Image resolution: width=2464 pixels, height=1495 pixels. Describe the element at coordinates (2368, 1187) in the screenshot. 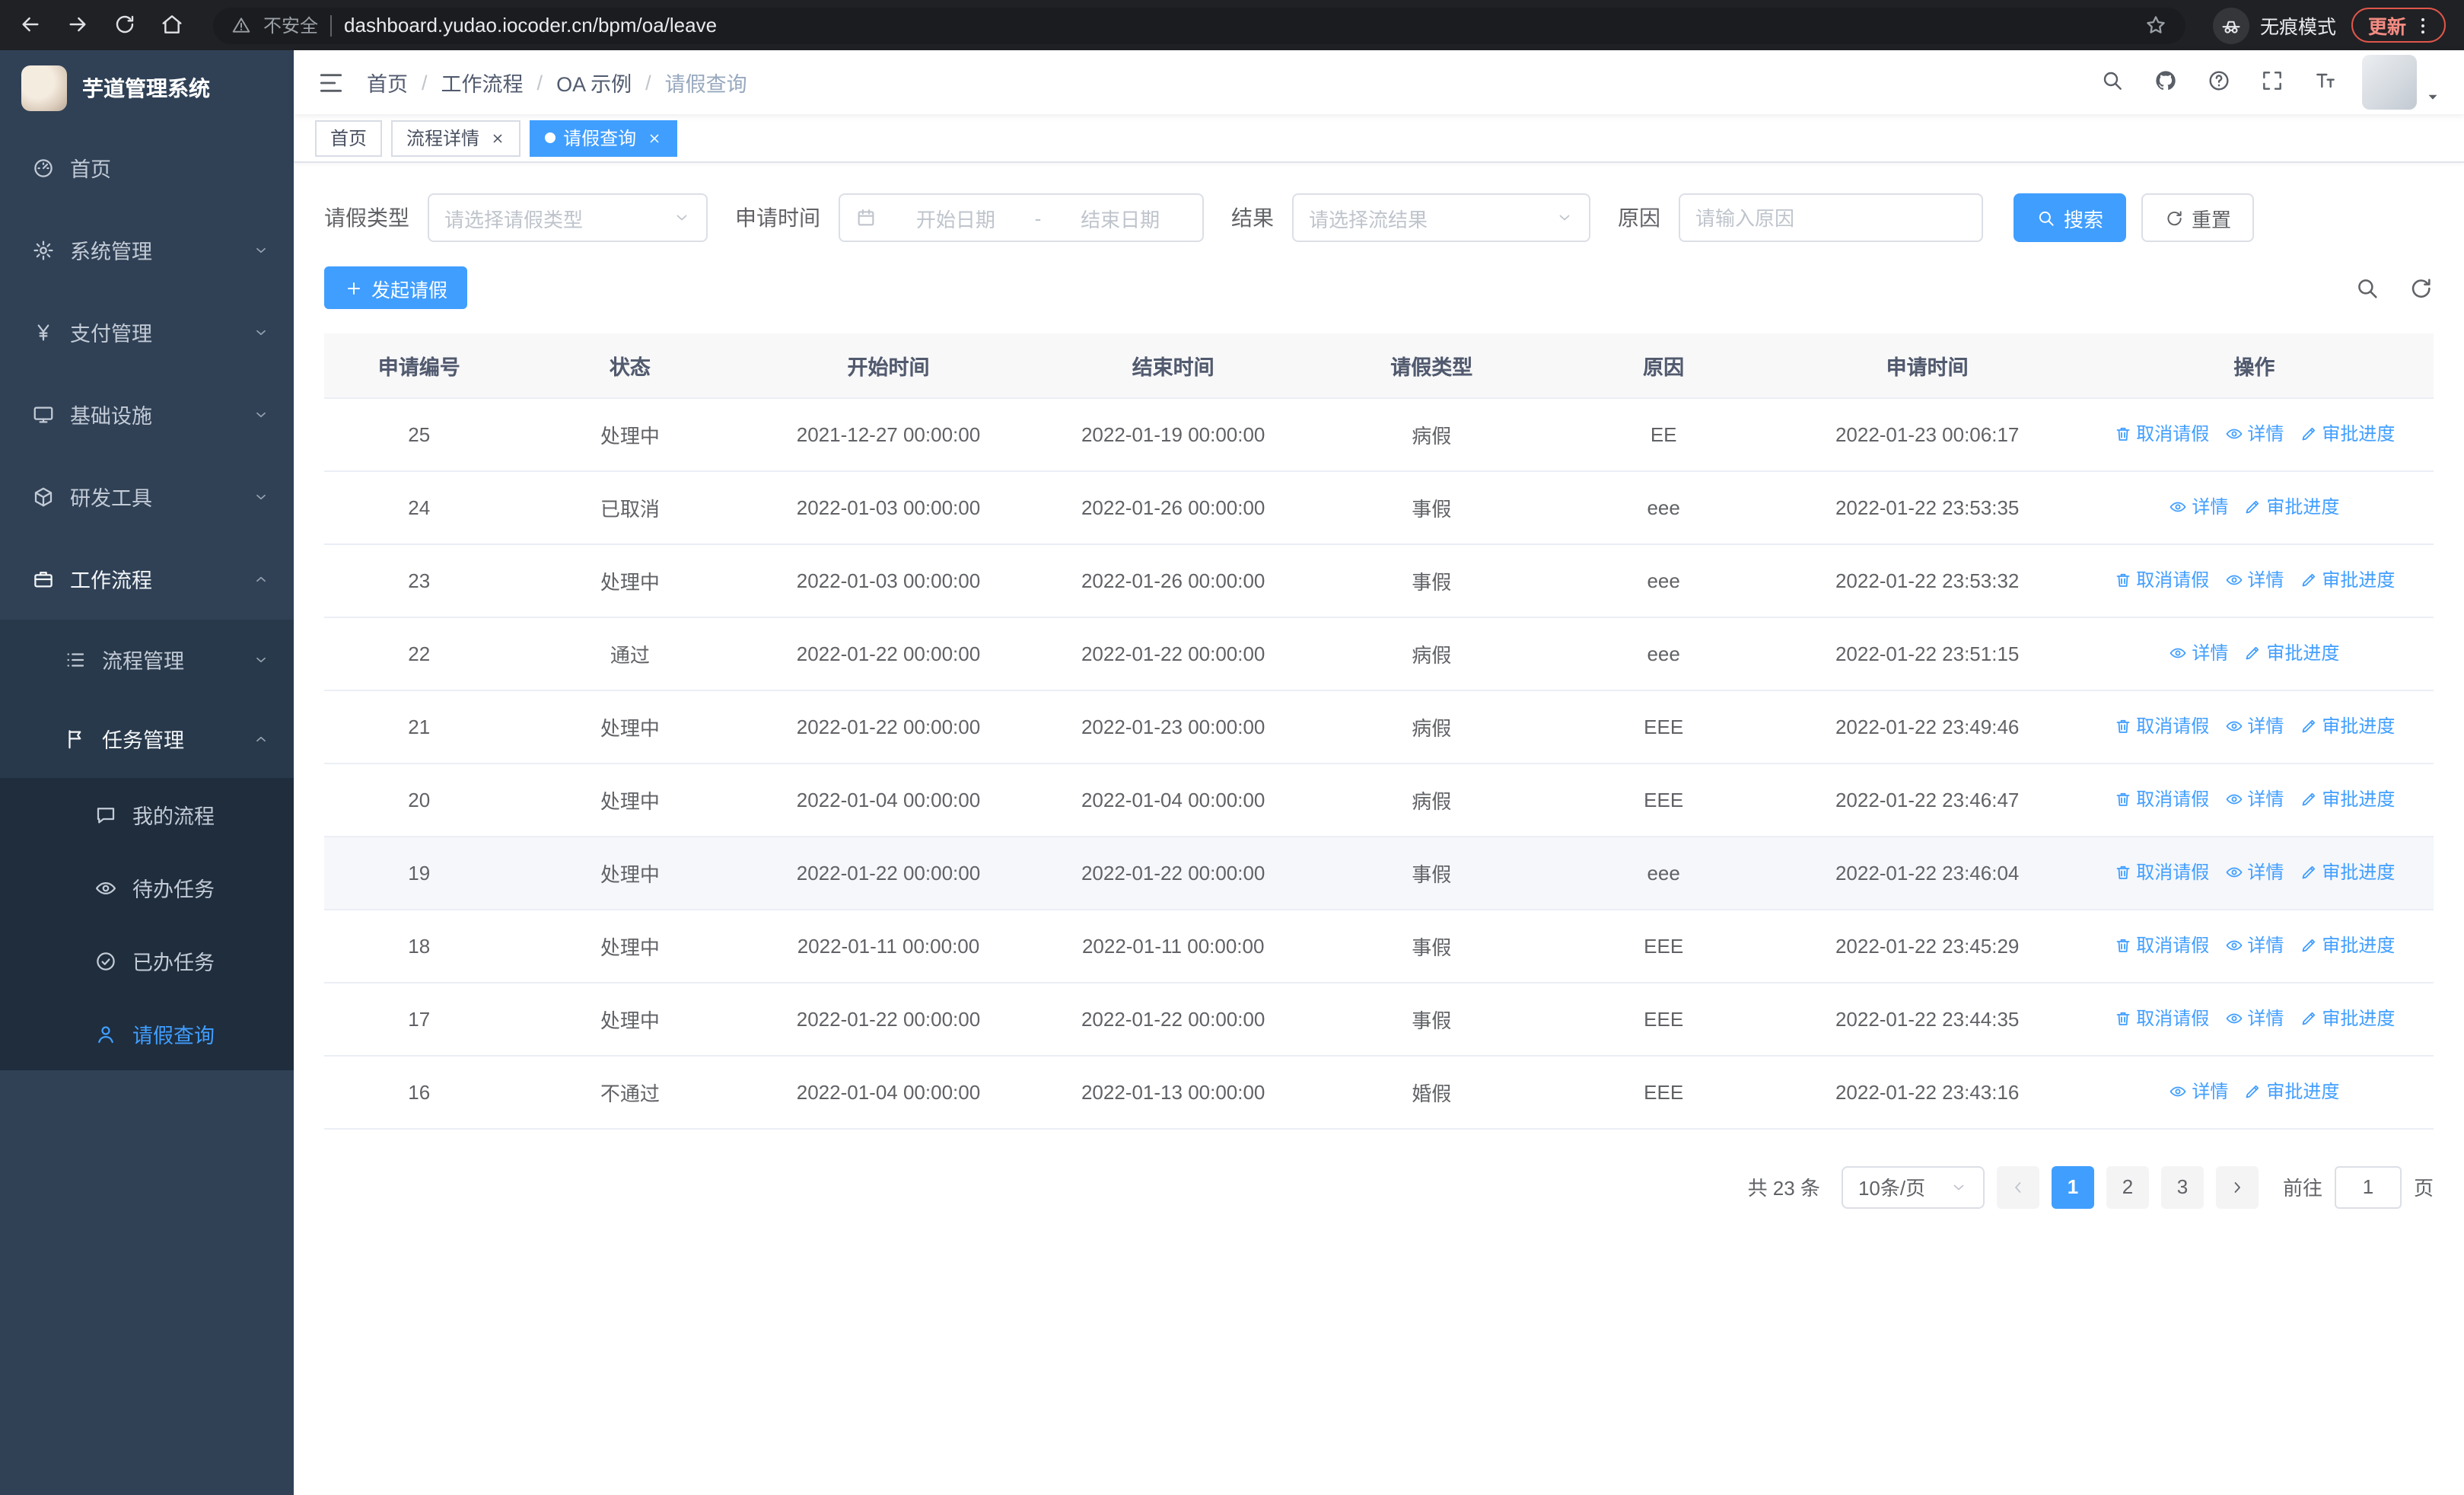

I see `goto-page-input` at that location.